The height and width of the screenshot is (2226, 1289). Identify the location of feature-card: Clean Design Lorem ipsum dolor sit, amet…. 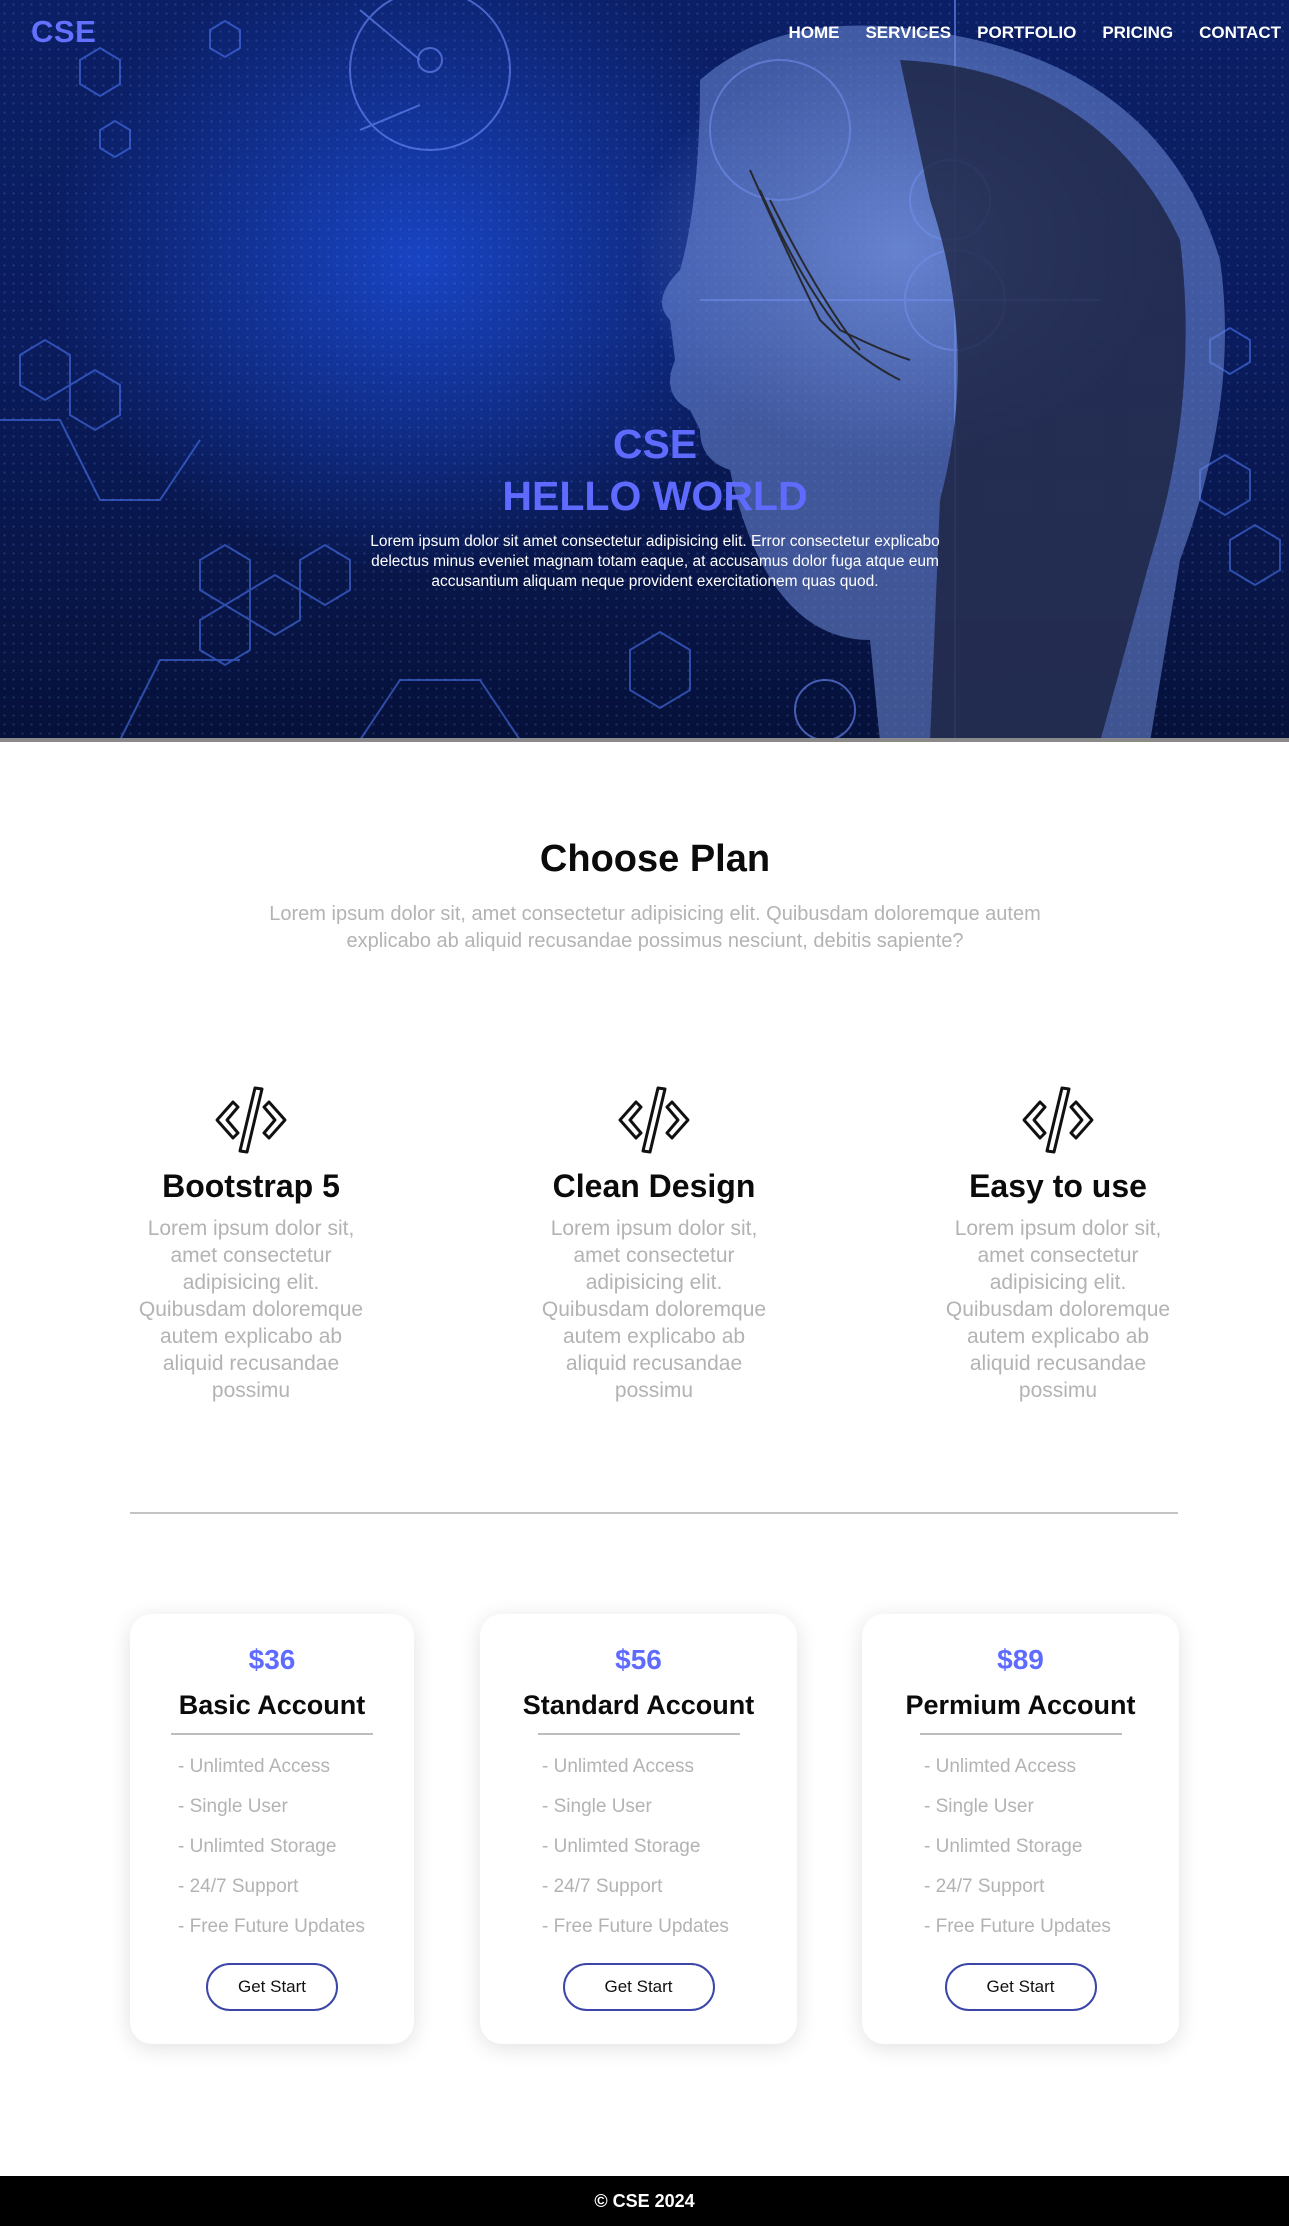
(654, 1242).